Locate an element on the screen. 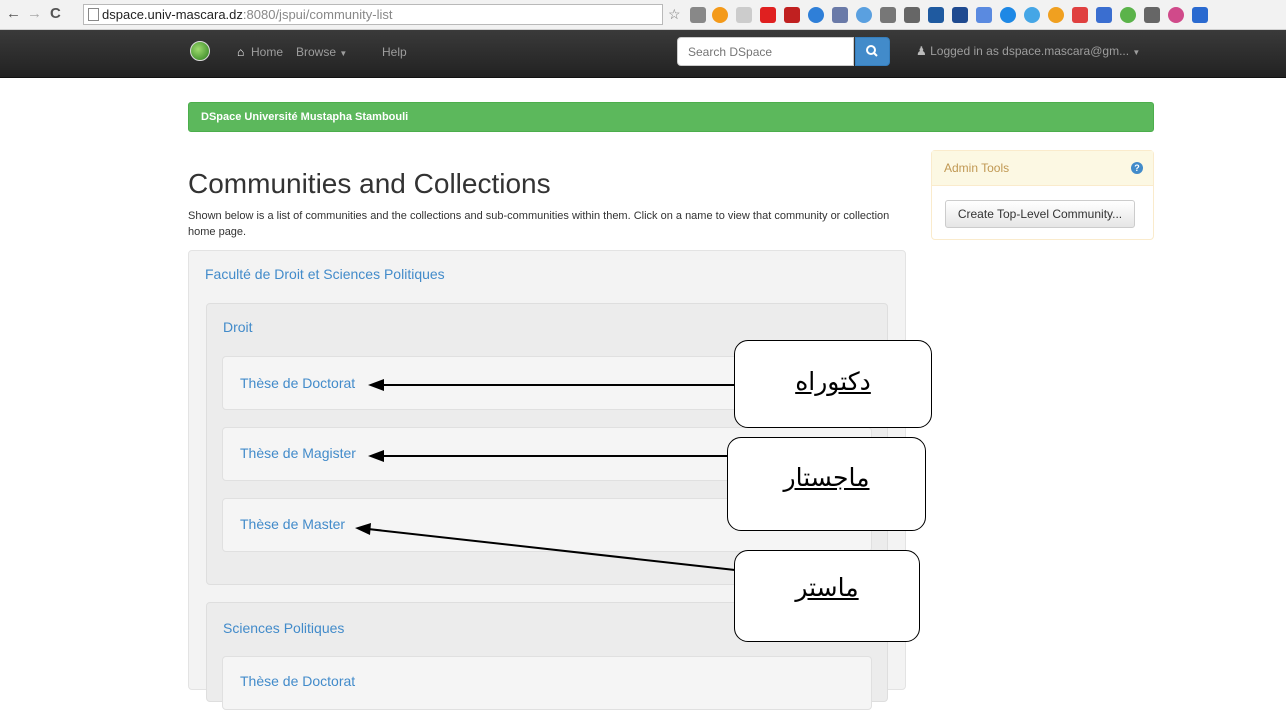 The height and width of the screenshot is (710, 1286). callout-doctorat: دكتوراه is located at coordinates (833, 384).